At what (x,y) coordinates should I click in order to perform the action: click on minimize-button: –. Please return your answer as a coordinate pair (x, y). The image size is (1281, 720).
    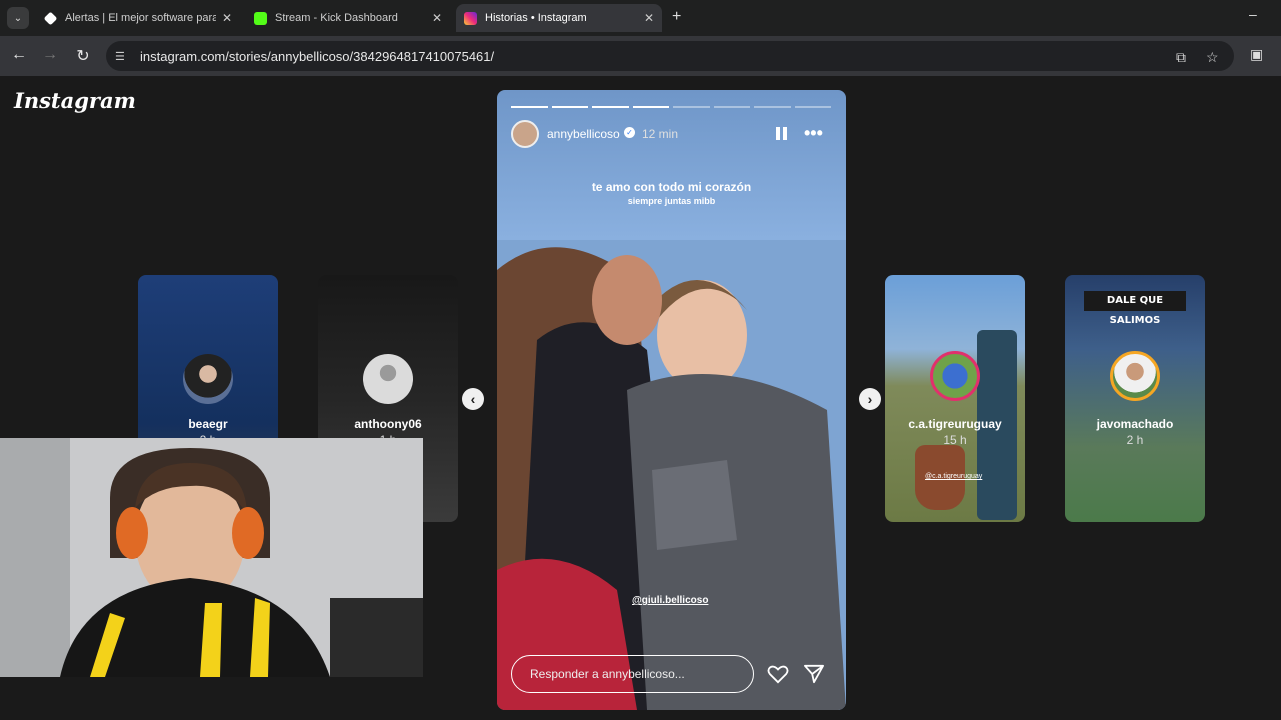
    Looking at the image, I should click on (1253, 14).